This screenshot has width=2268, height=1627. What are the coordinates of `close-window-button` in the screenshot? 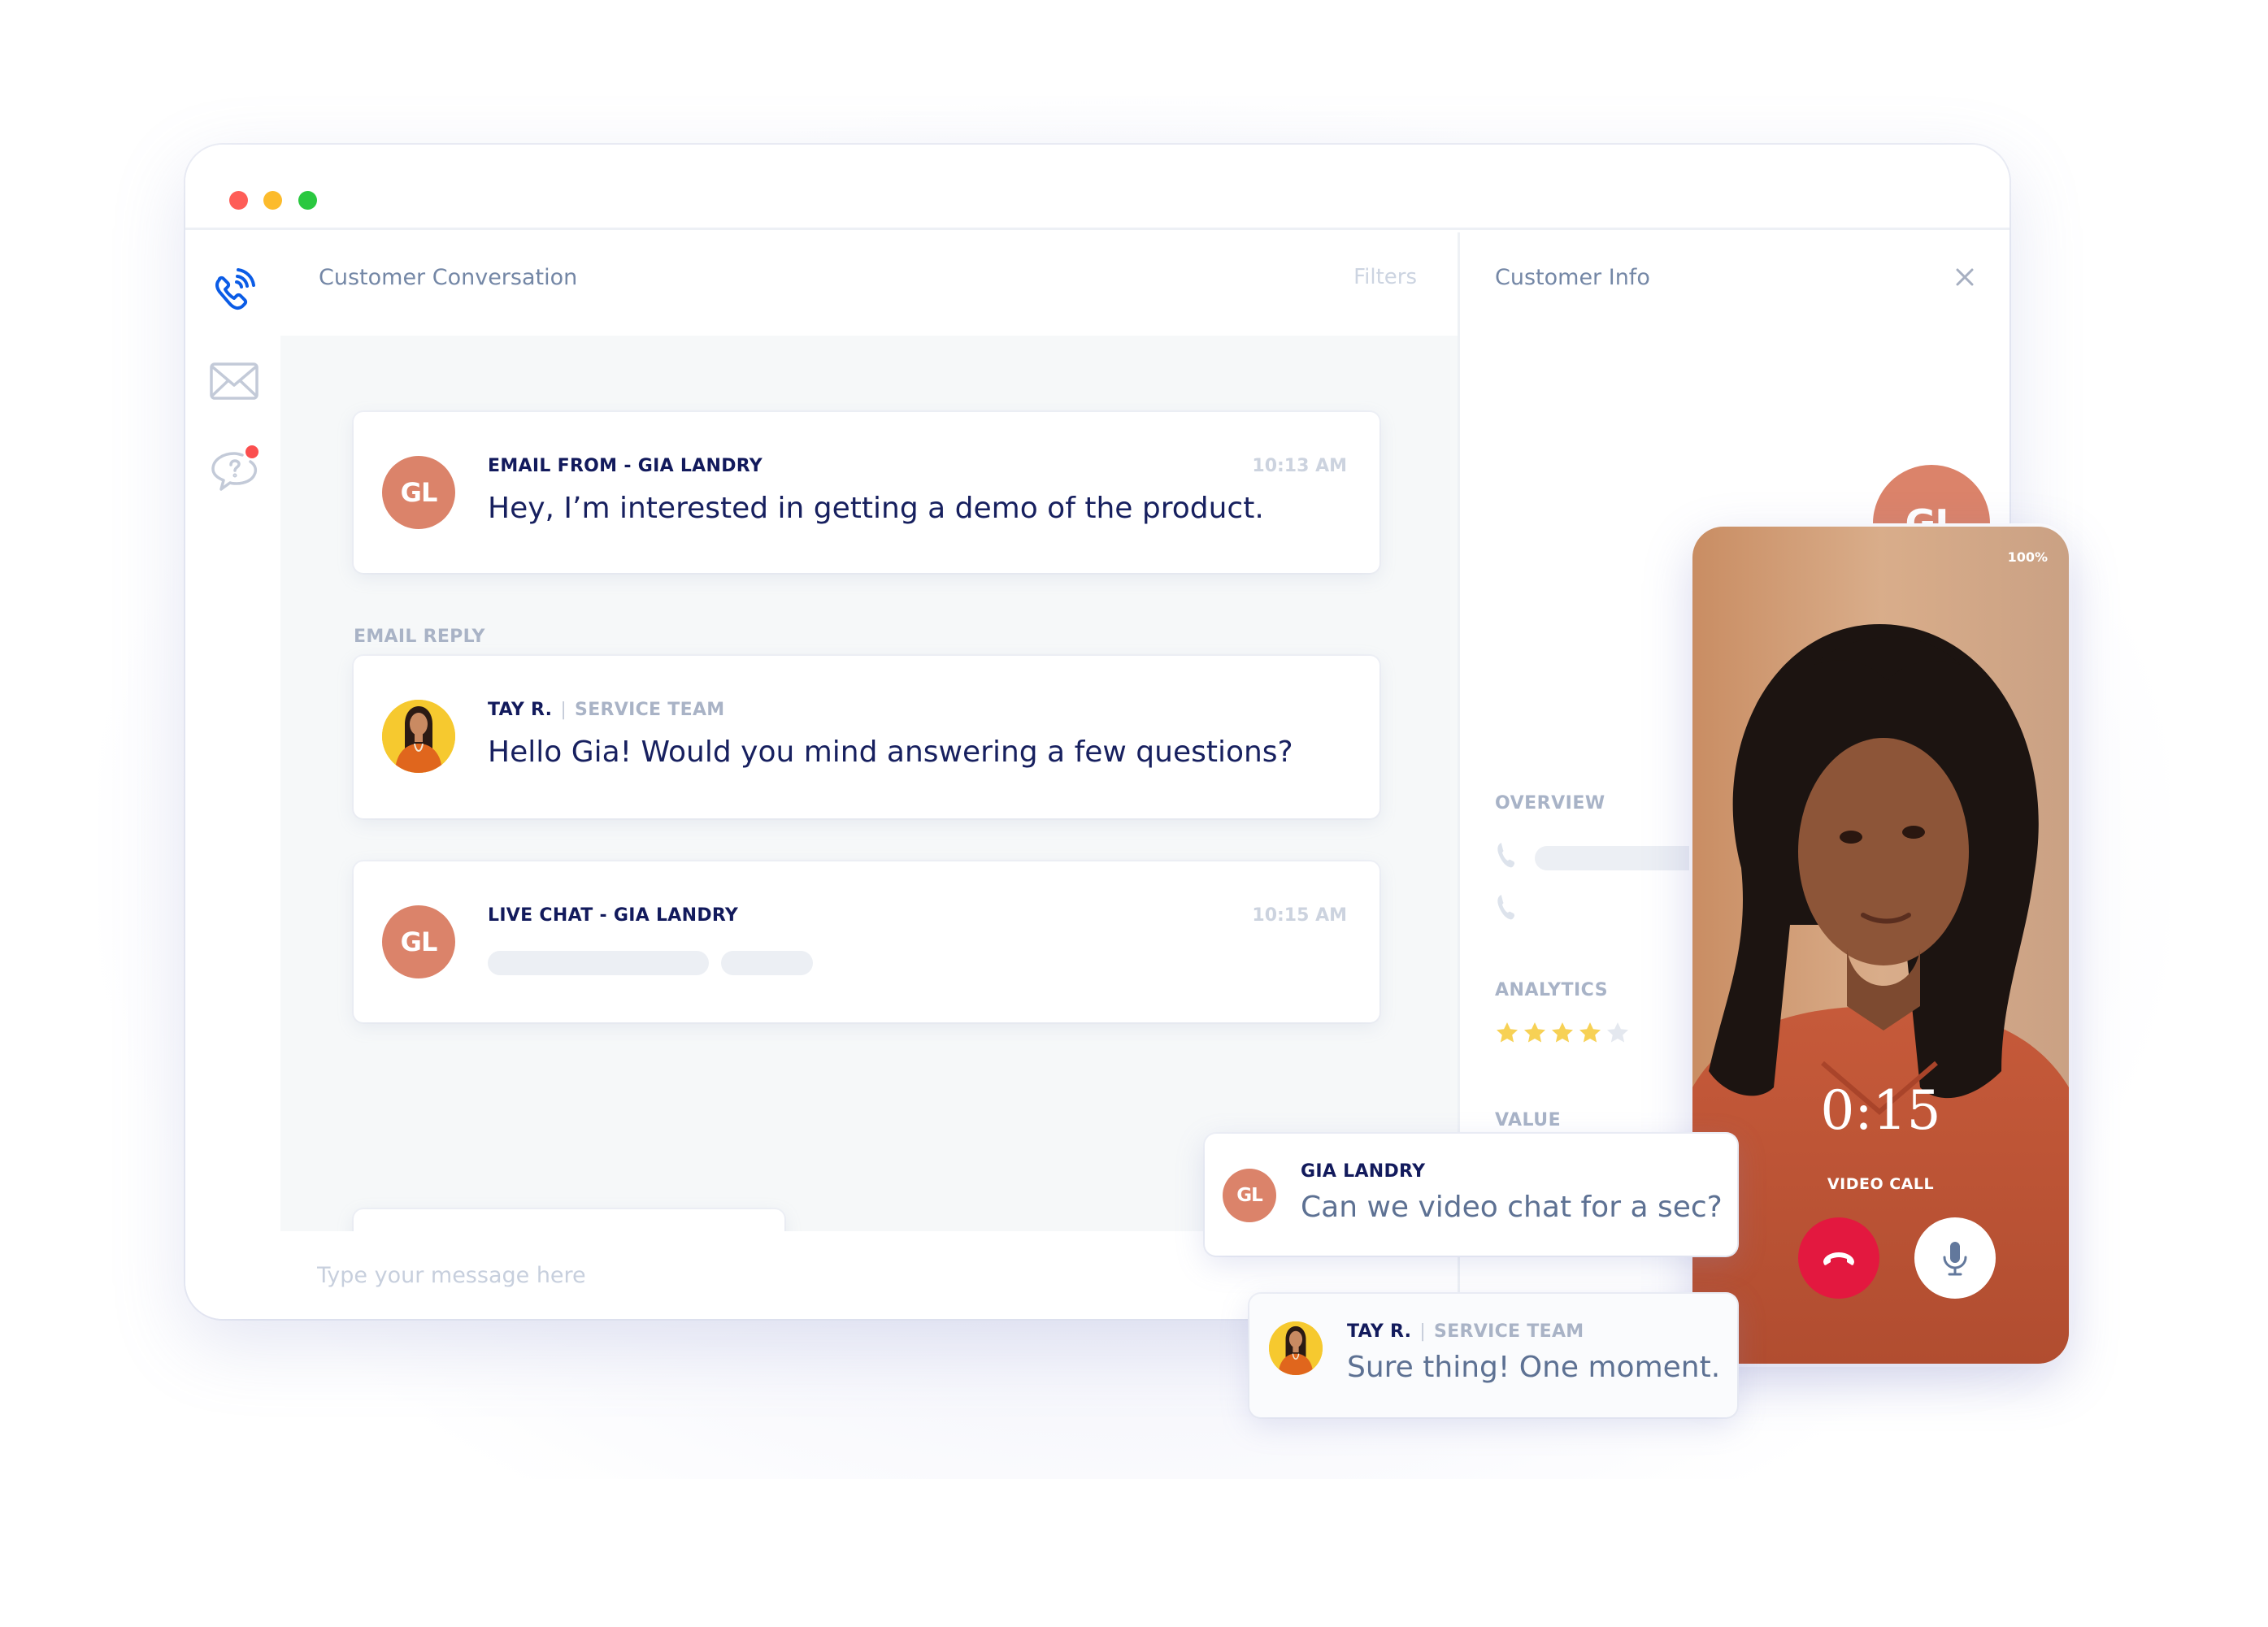 It's located at (238, 200).